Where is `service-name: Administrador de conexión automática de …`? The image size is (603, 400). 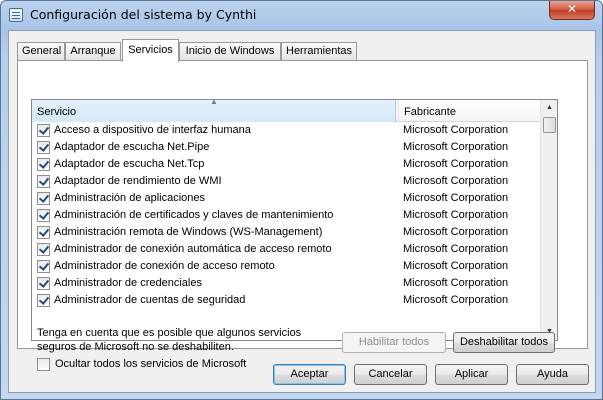 service-name: Administrador de conexión automática de … is located at coordinates (193, 249).